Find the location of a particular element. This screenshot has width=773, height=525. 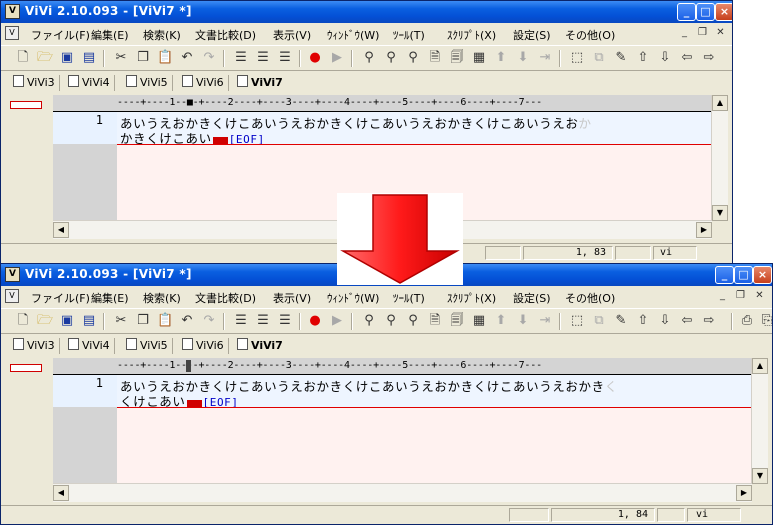

menu-compare: 文書比較(D) is located at coordinates (225, 298).